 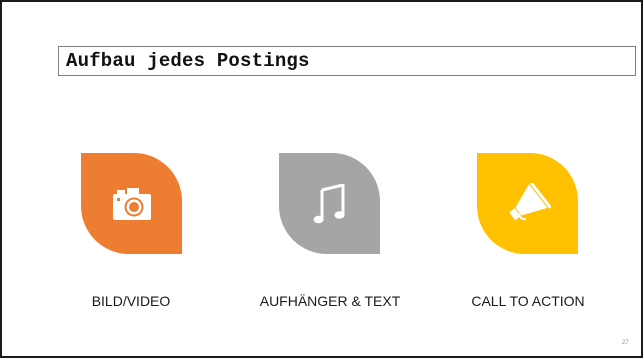 I want to click on megaphone-icon, so click(x=529, y=201).